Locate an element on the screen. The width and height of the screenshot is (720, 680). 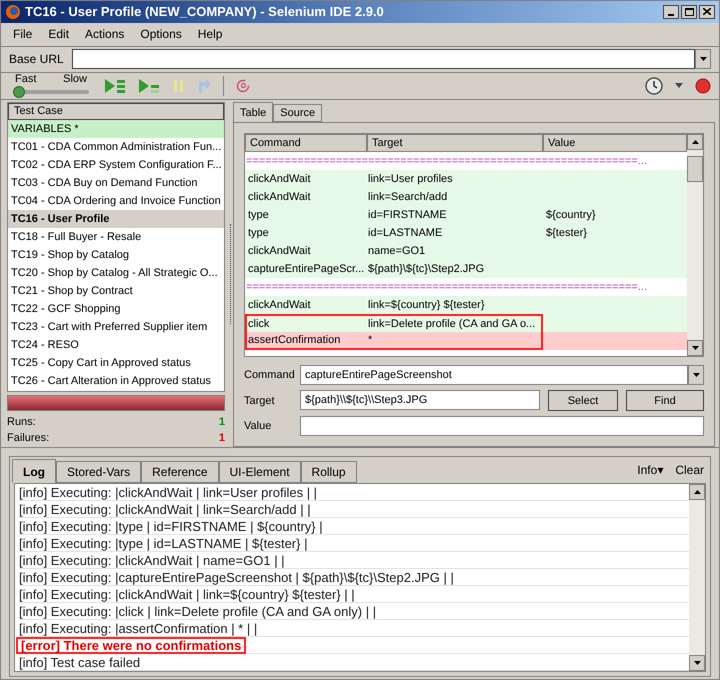
table-cell: name=GO1 is located at coordinates (397, 251).